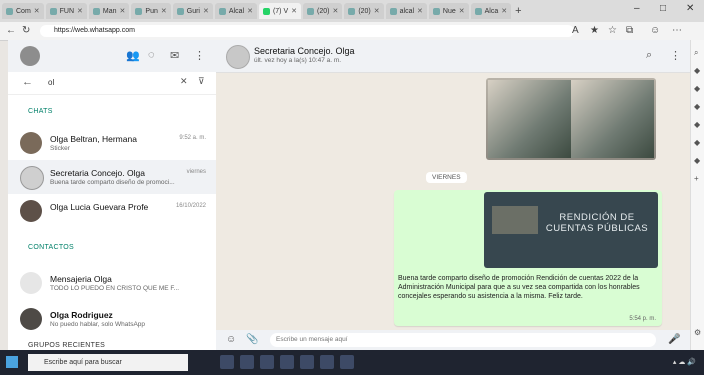 This screenshot has width=704, height=375. What do you see at coordinates (174, 55) in the screenshot?
I see `new-chat-icon: ✉` at bounding box center [174, 55].